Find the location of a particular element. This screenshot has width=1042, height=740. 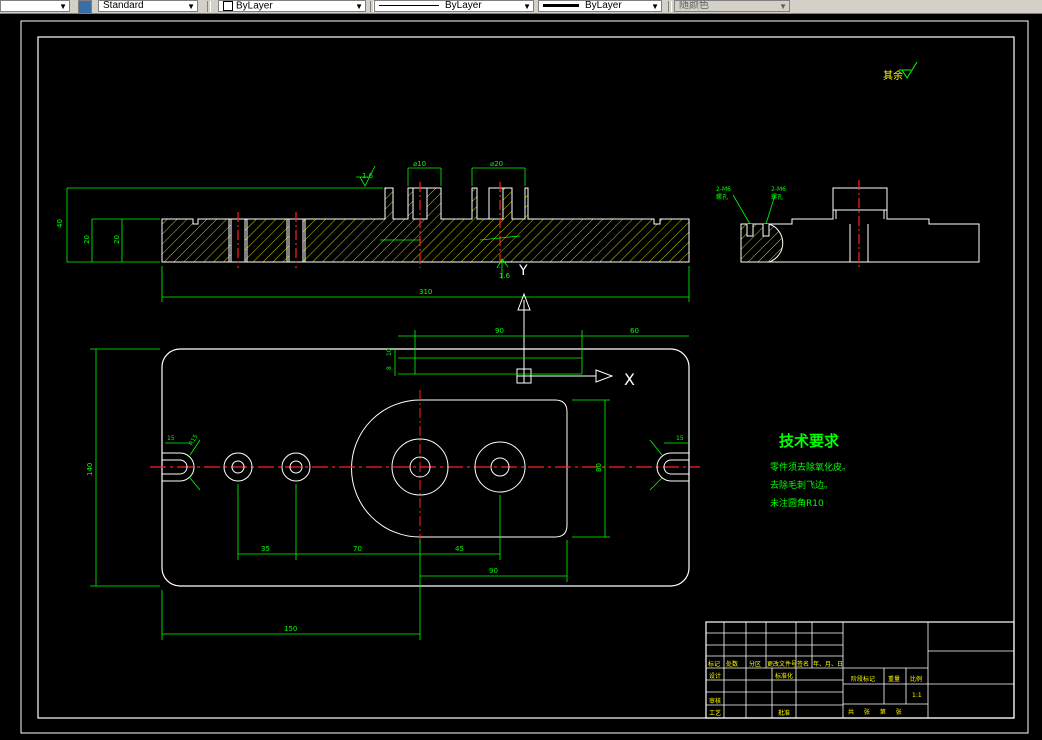

tb-header-1: 标记 is located at coordinates (714, 664).